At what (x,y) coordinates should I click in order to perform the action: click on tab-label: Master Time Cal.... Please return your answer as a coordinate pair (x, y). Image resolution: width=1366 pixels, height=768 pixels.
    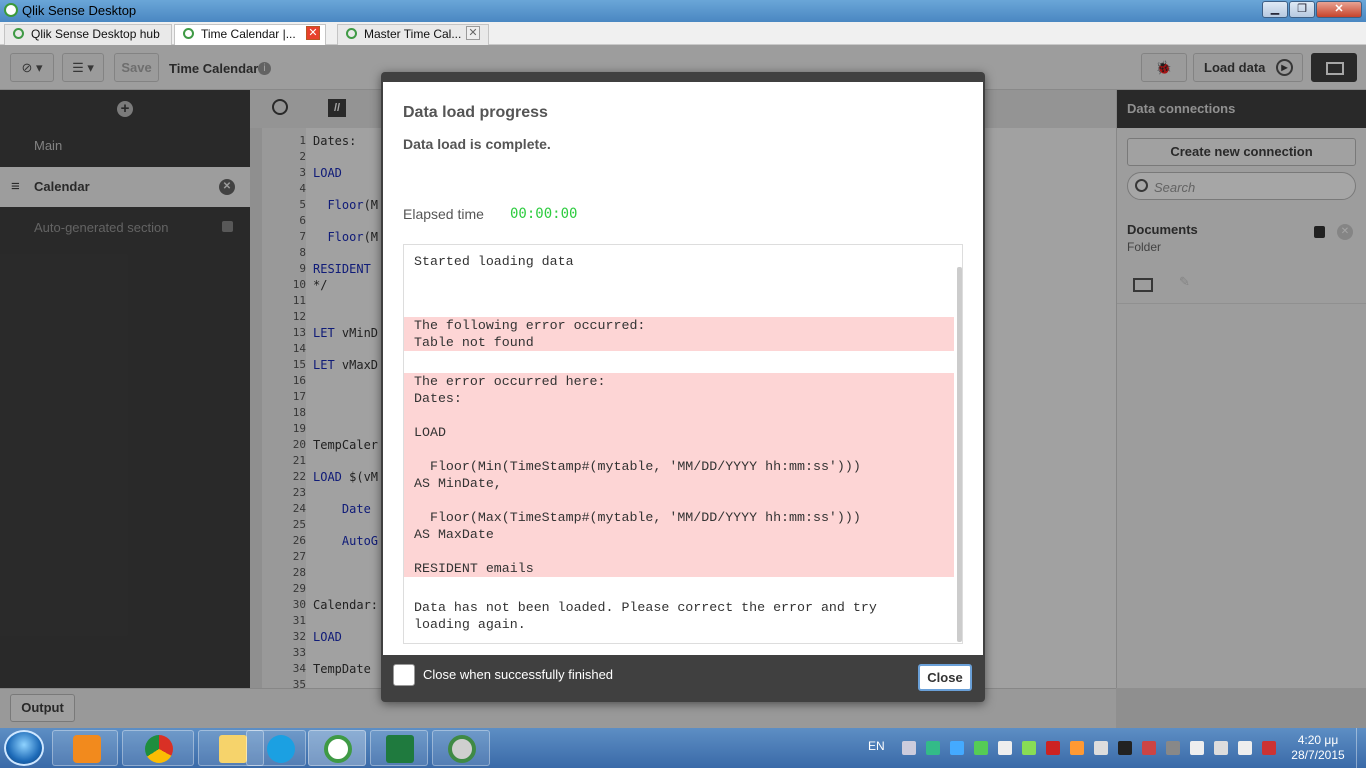
    Looking at the image, I should click on (413, 34).